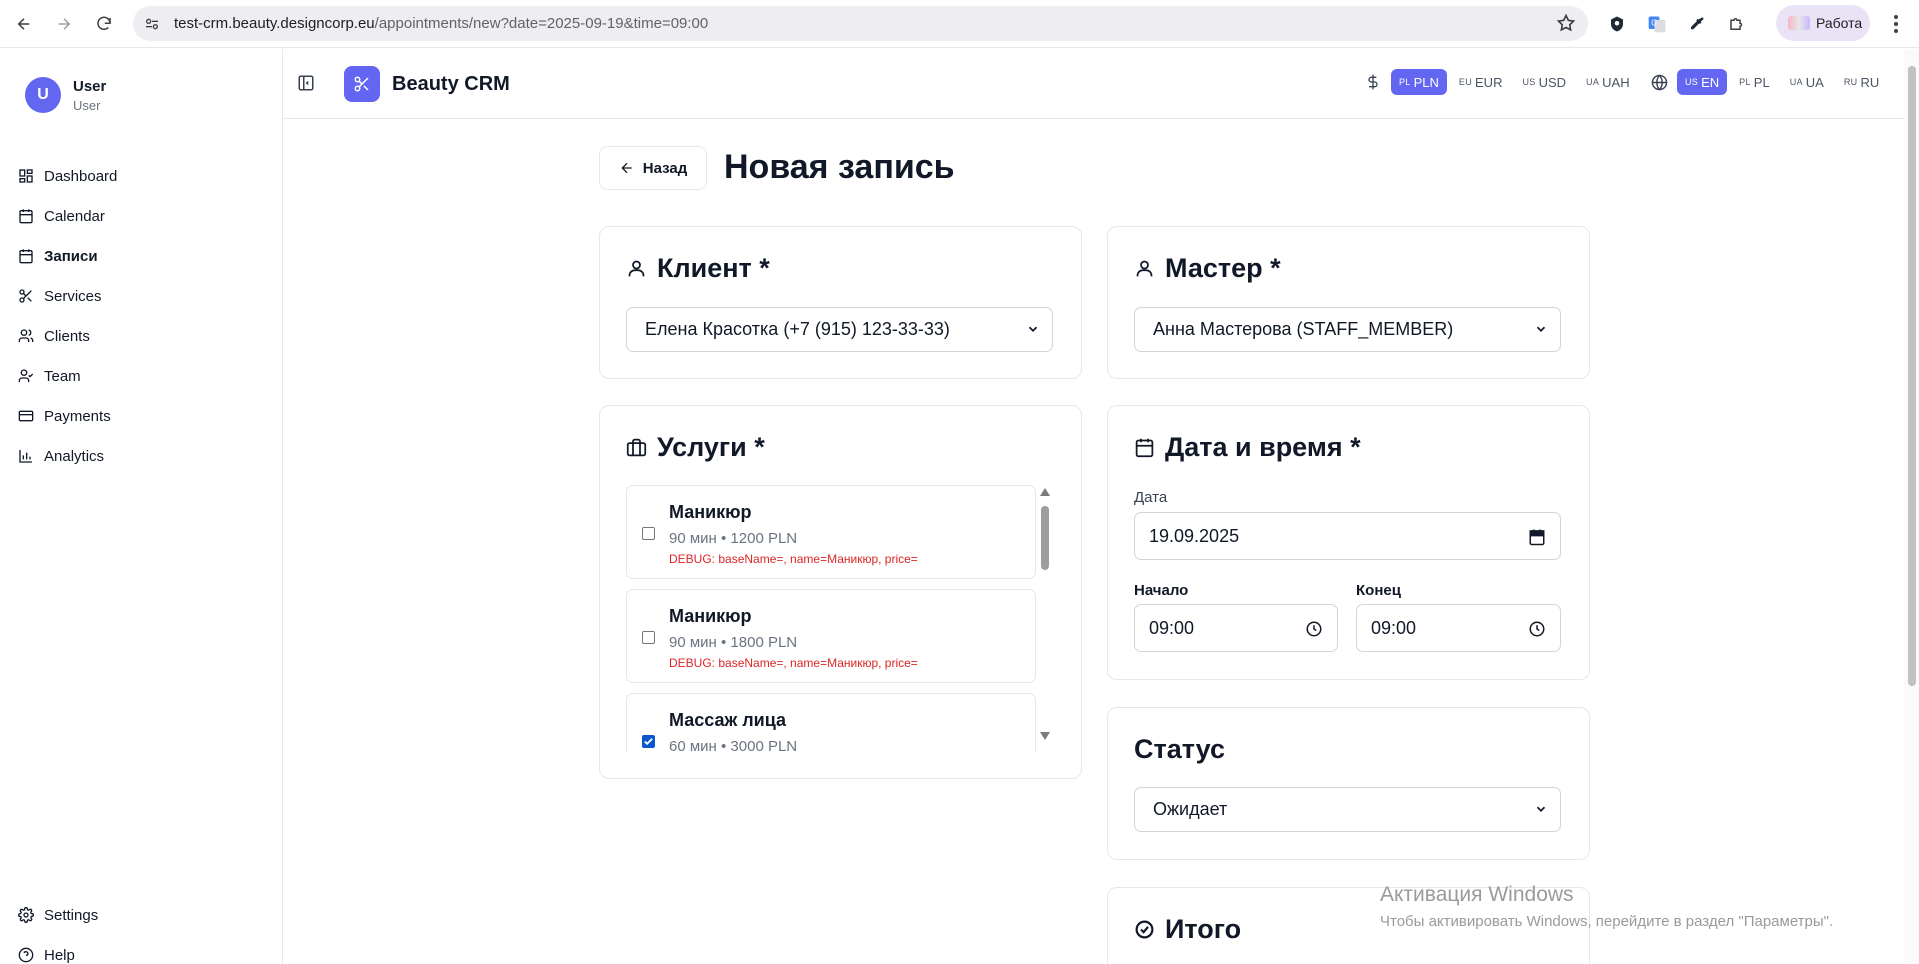  What do you see at coordinates (1373, 82) in the screenshot?
I see `dollar-icon` at bounding box center [1373, 82].